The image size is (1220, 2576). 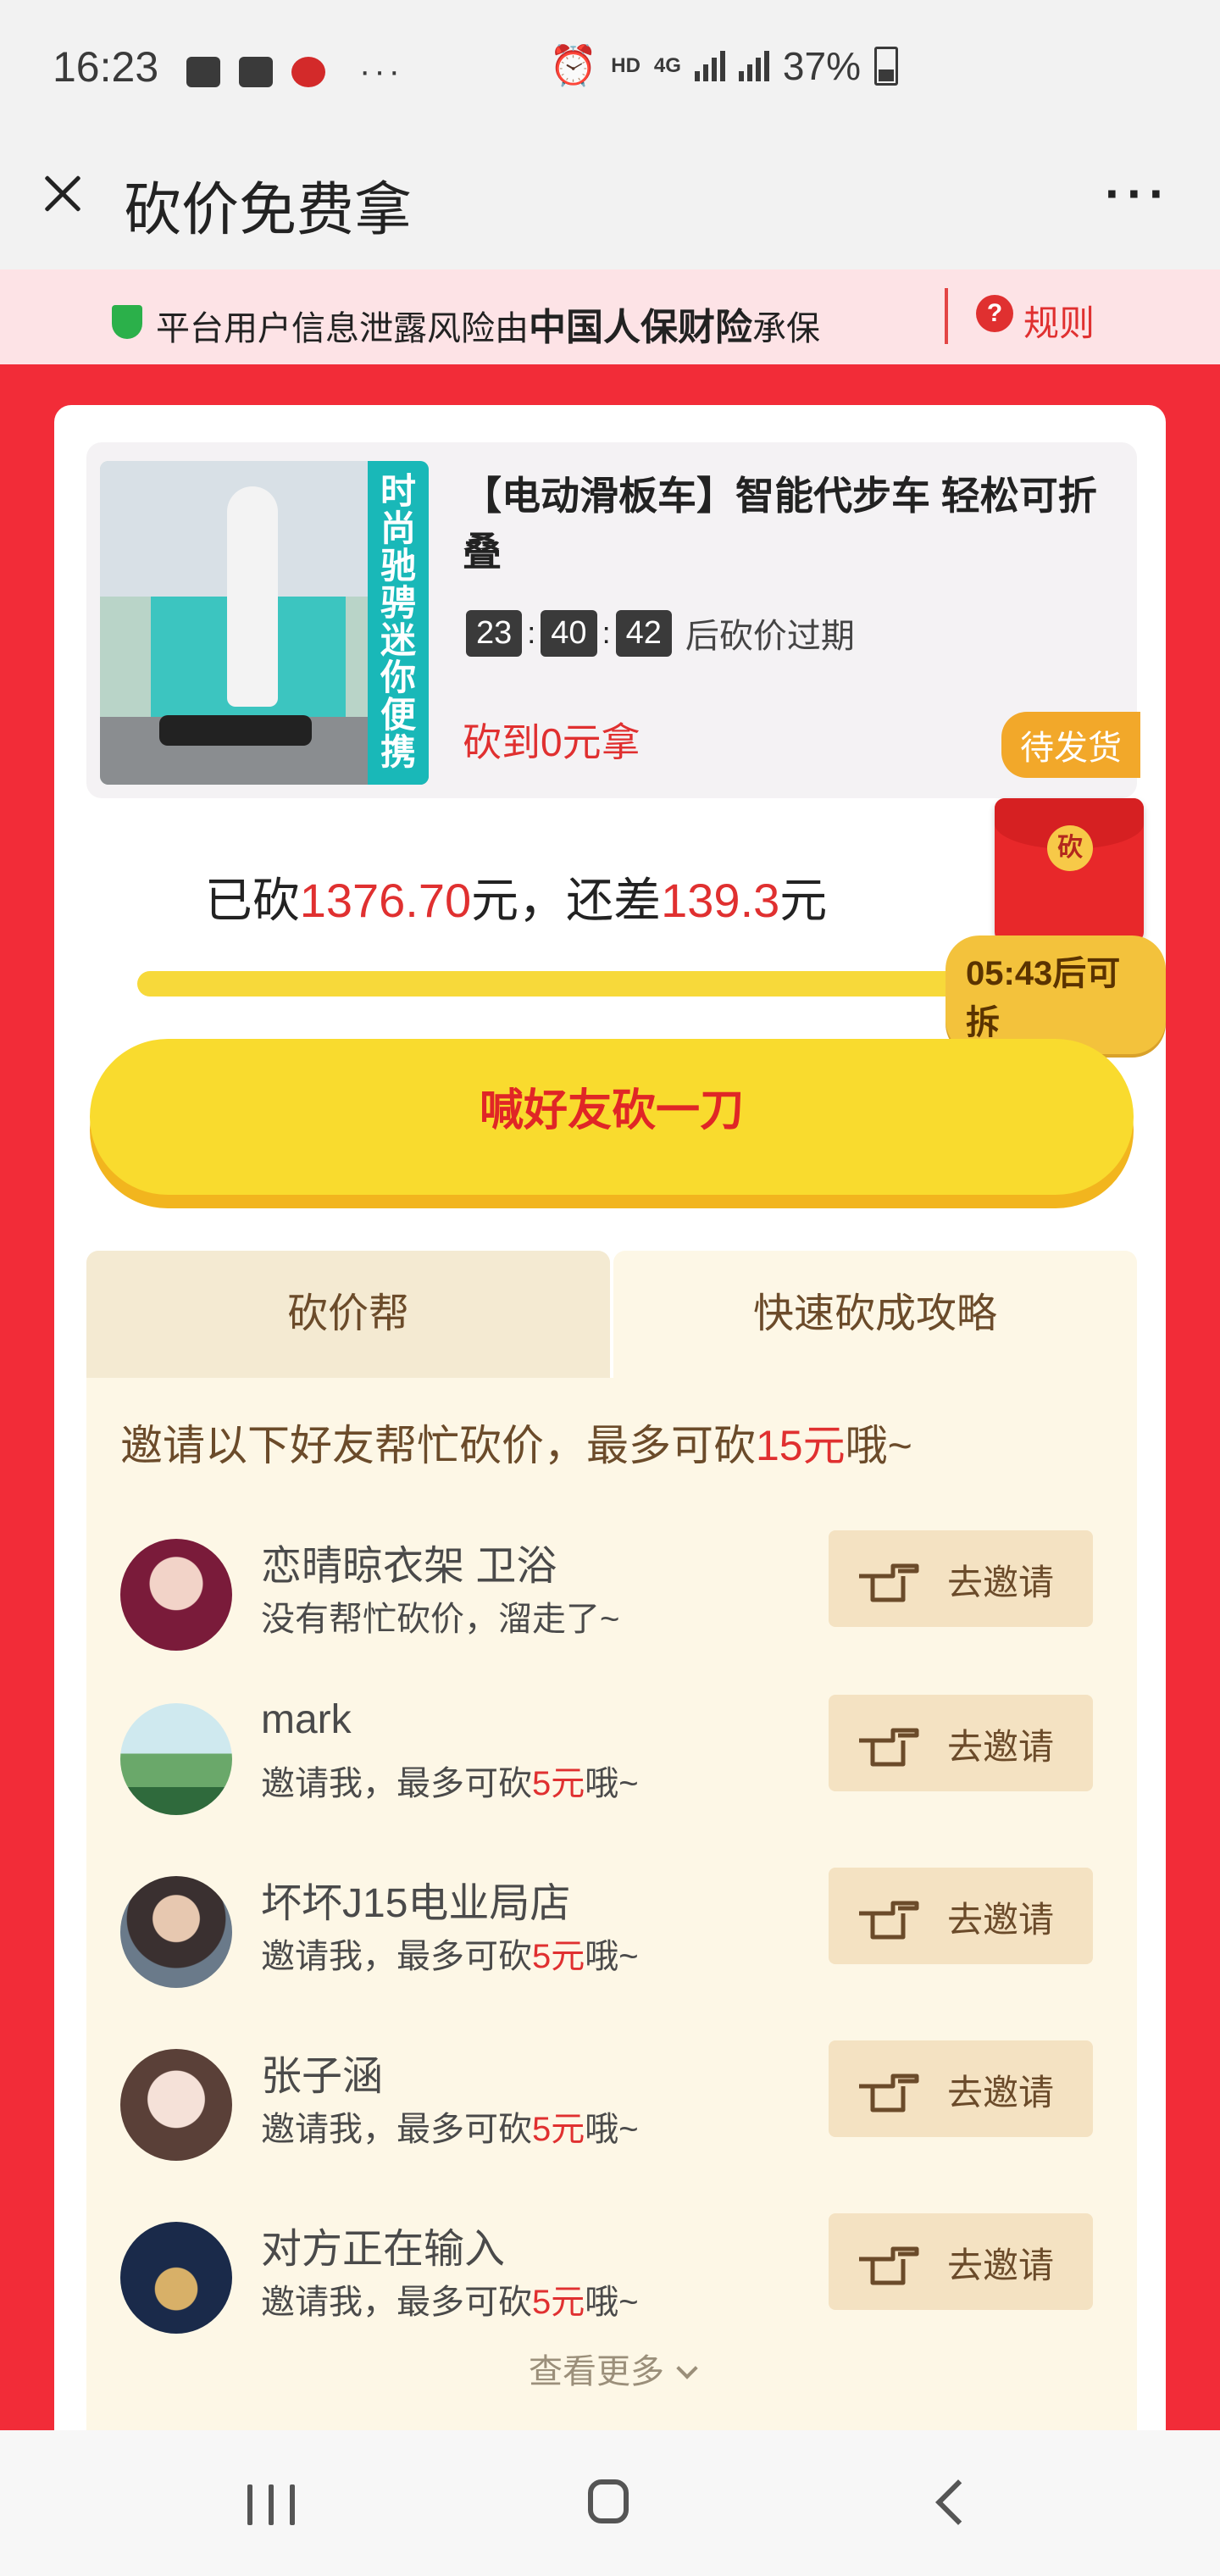 I want to click on close-icon, so click(x=63, y=193).